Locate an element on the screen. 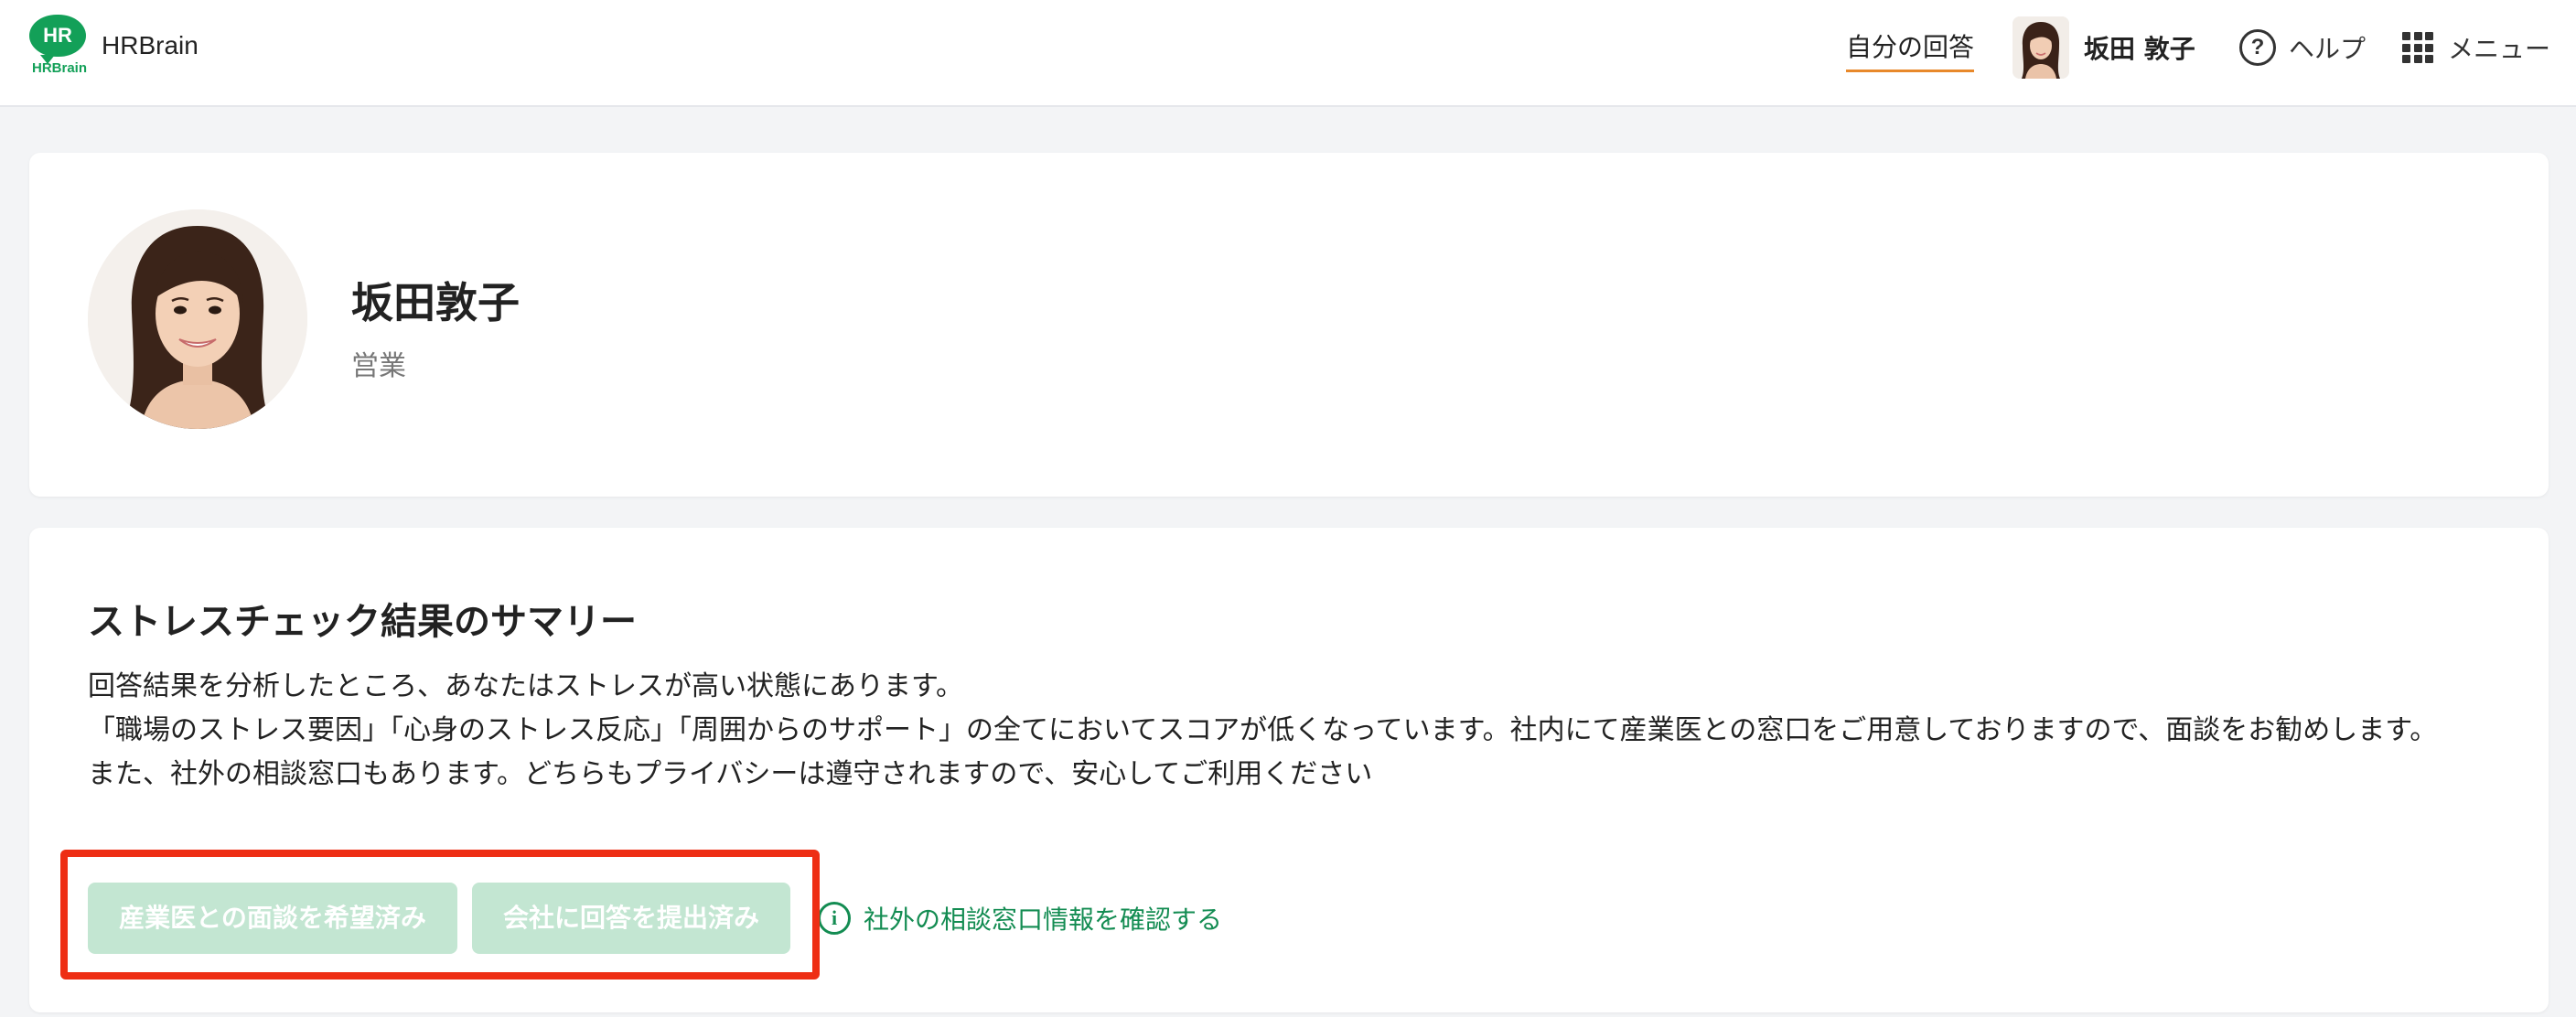 The height and width of the screenshot is (1017, 2576). help-button: ? ヘルプ is located at coordinates (2302, 47).